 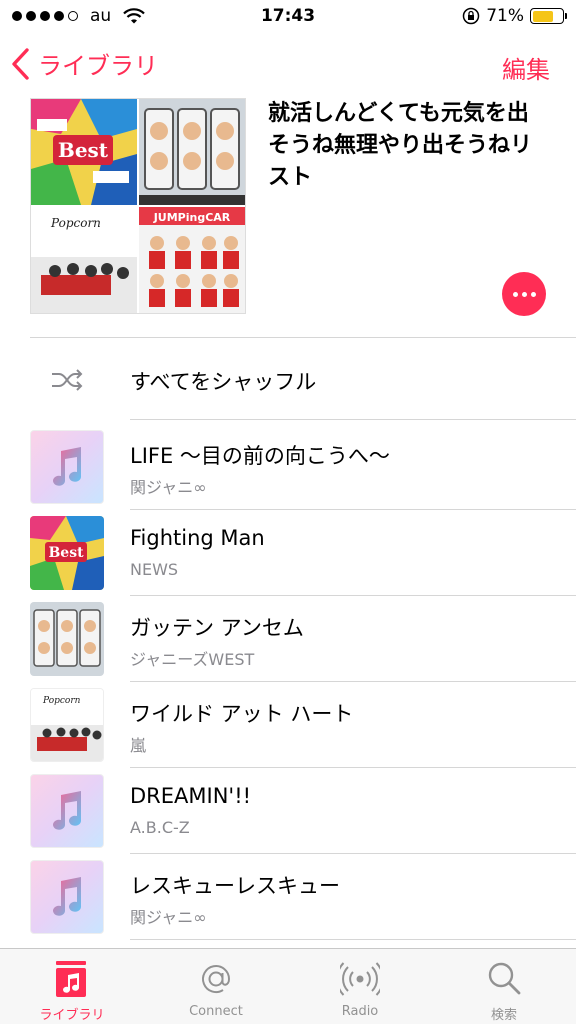 I want to click on track-row: ガッテン アンセム ジャニーズWEST, so click(x=288, y=639).